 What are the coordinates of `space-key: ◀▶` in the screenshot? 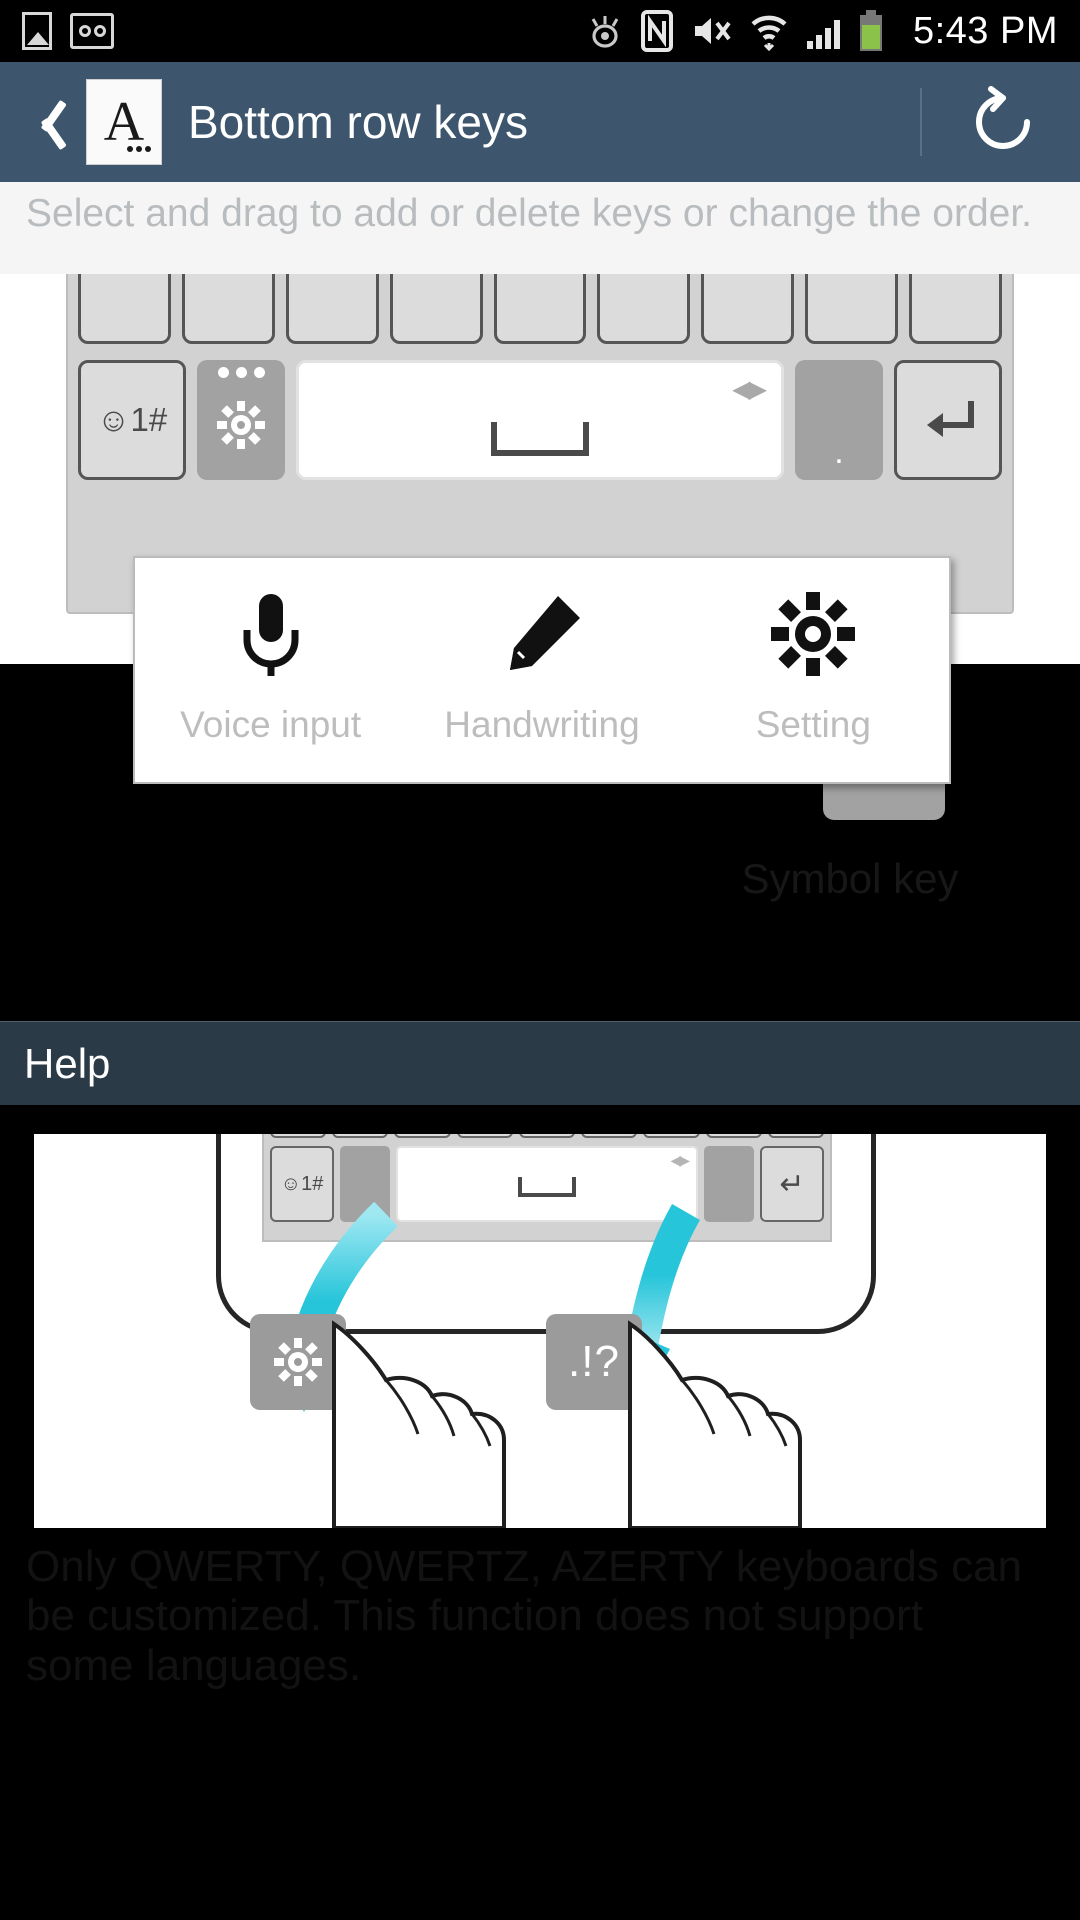 It's located at (540, 420).